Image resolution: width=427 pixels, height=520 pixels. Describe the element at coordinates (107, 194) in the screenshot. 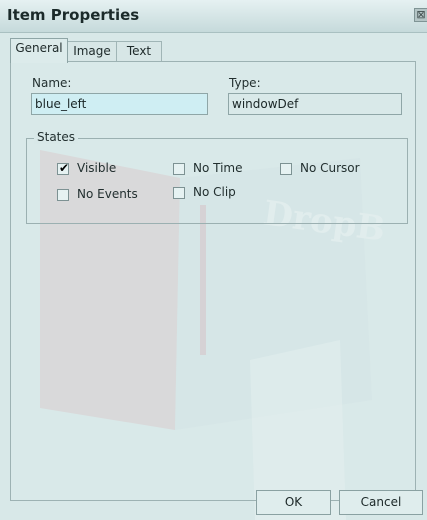

I see `no-events-label: No Events` at that location.